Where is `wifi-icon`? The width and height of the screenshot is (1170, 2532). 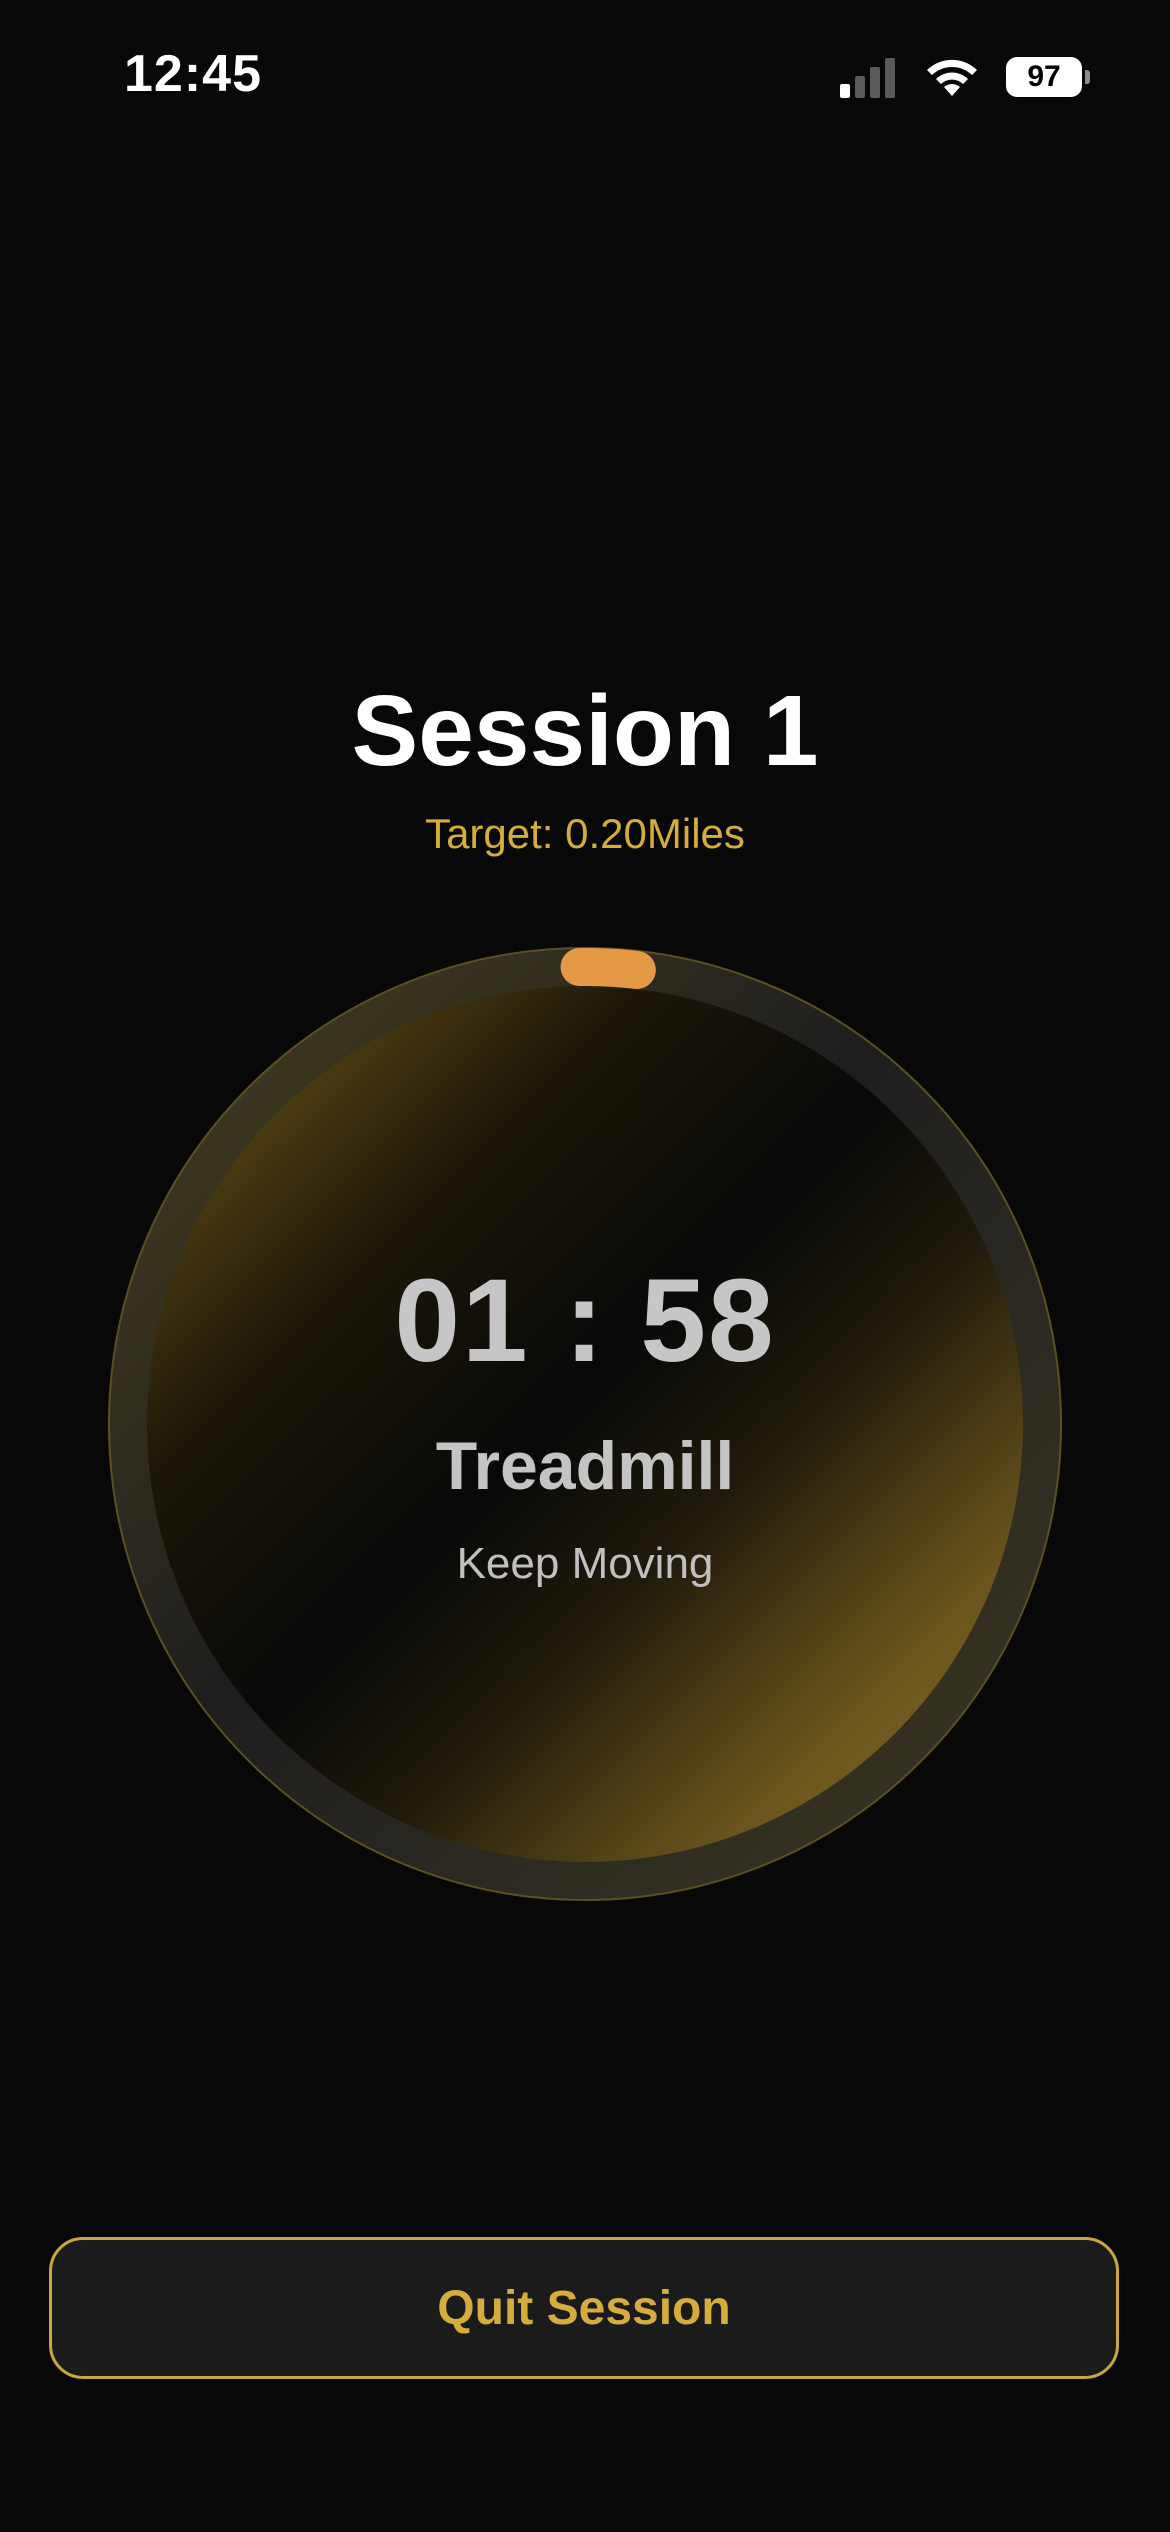
wifi-icon is located at coordinates (952, 77).